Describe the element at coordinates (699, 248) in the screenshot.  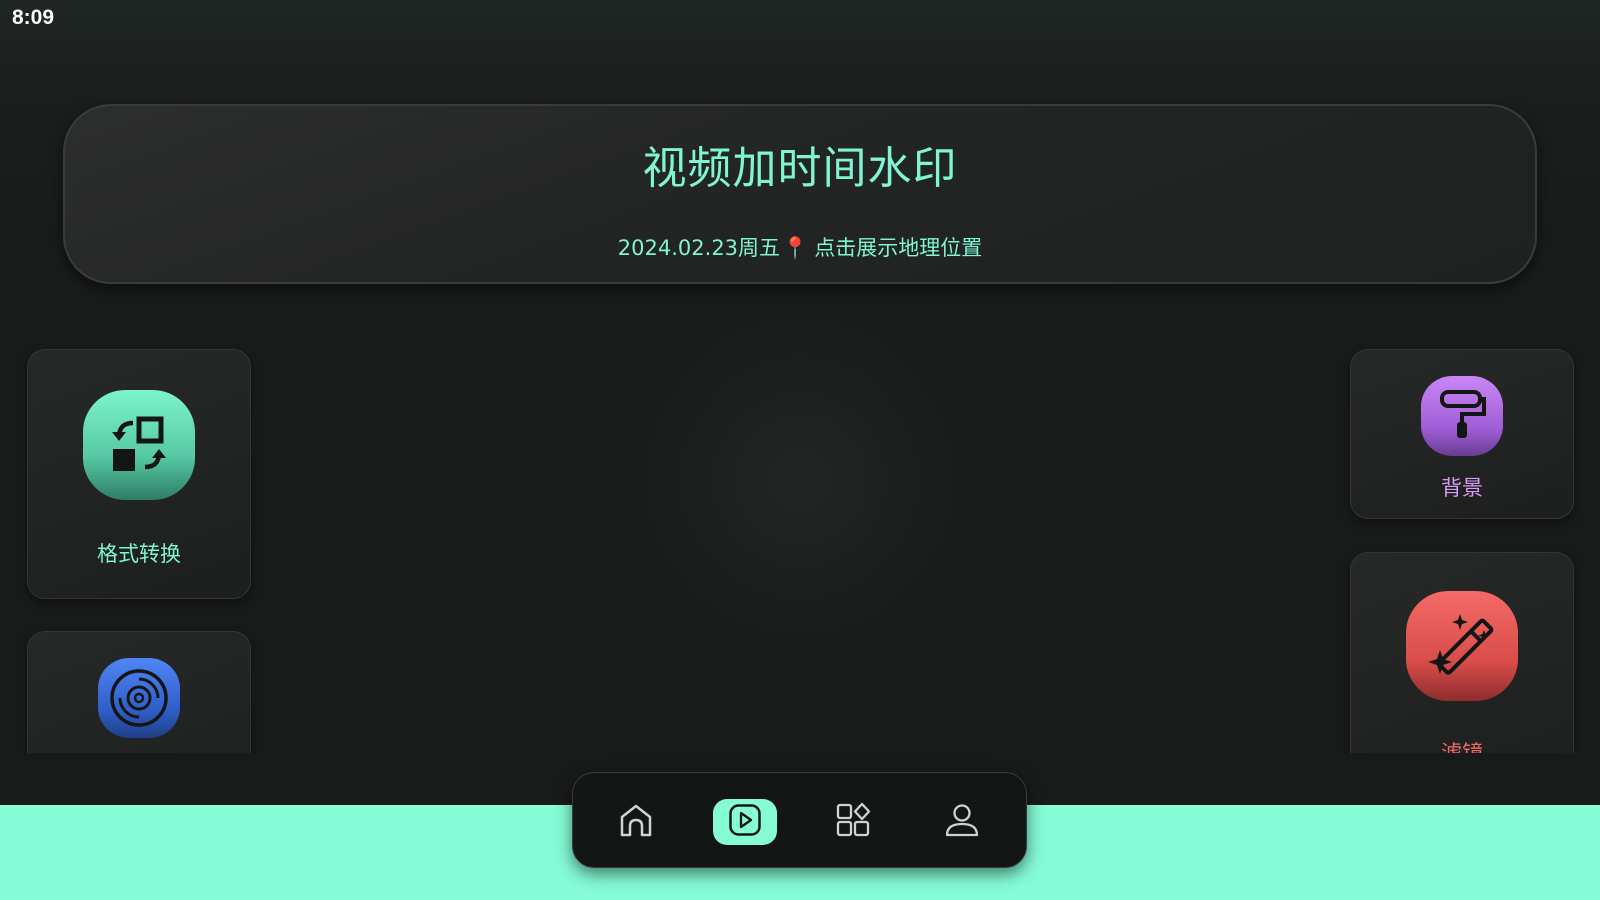
I see `date-text: 2024.02.23周五` at that location.